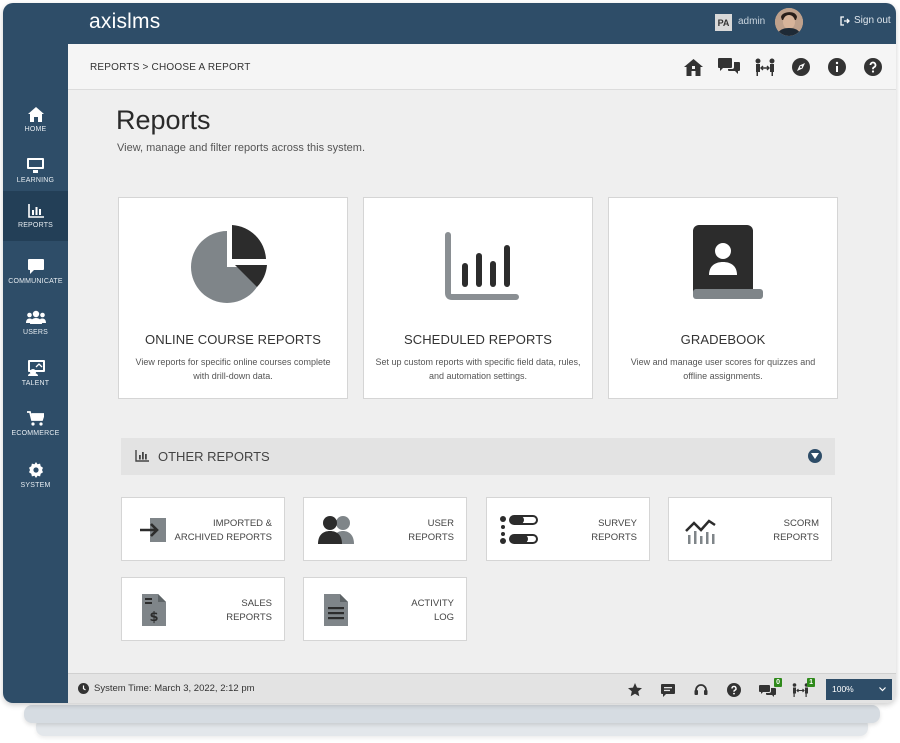  What do you see at coordinates (242, 523) in the screenshot?
I see `tile-label-line: IMPORTED &` at bounding box center [242, 523].